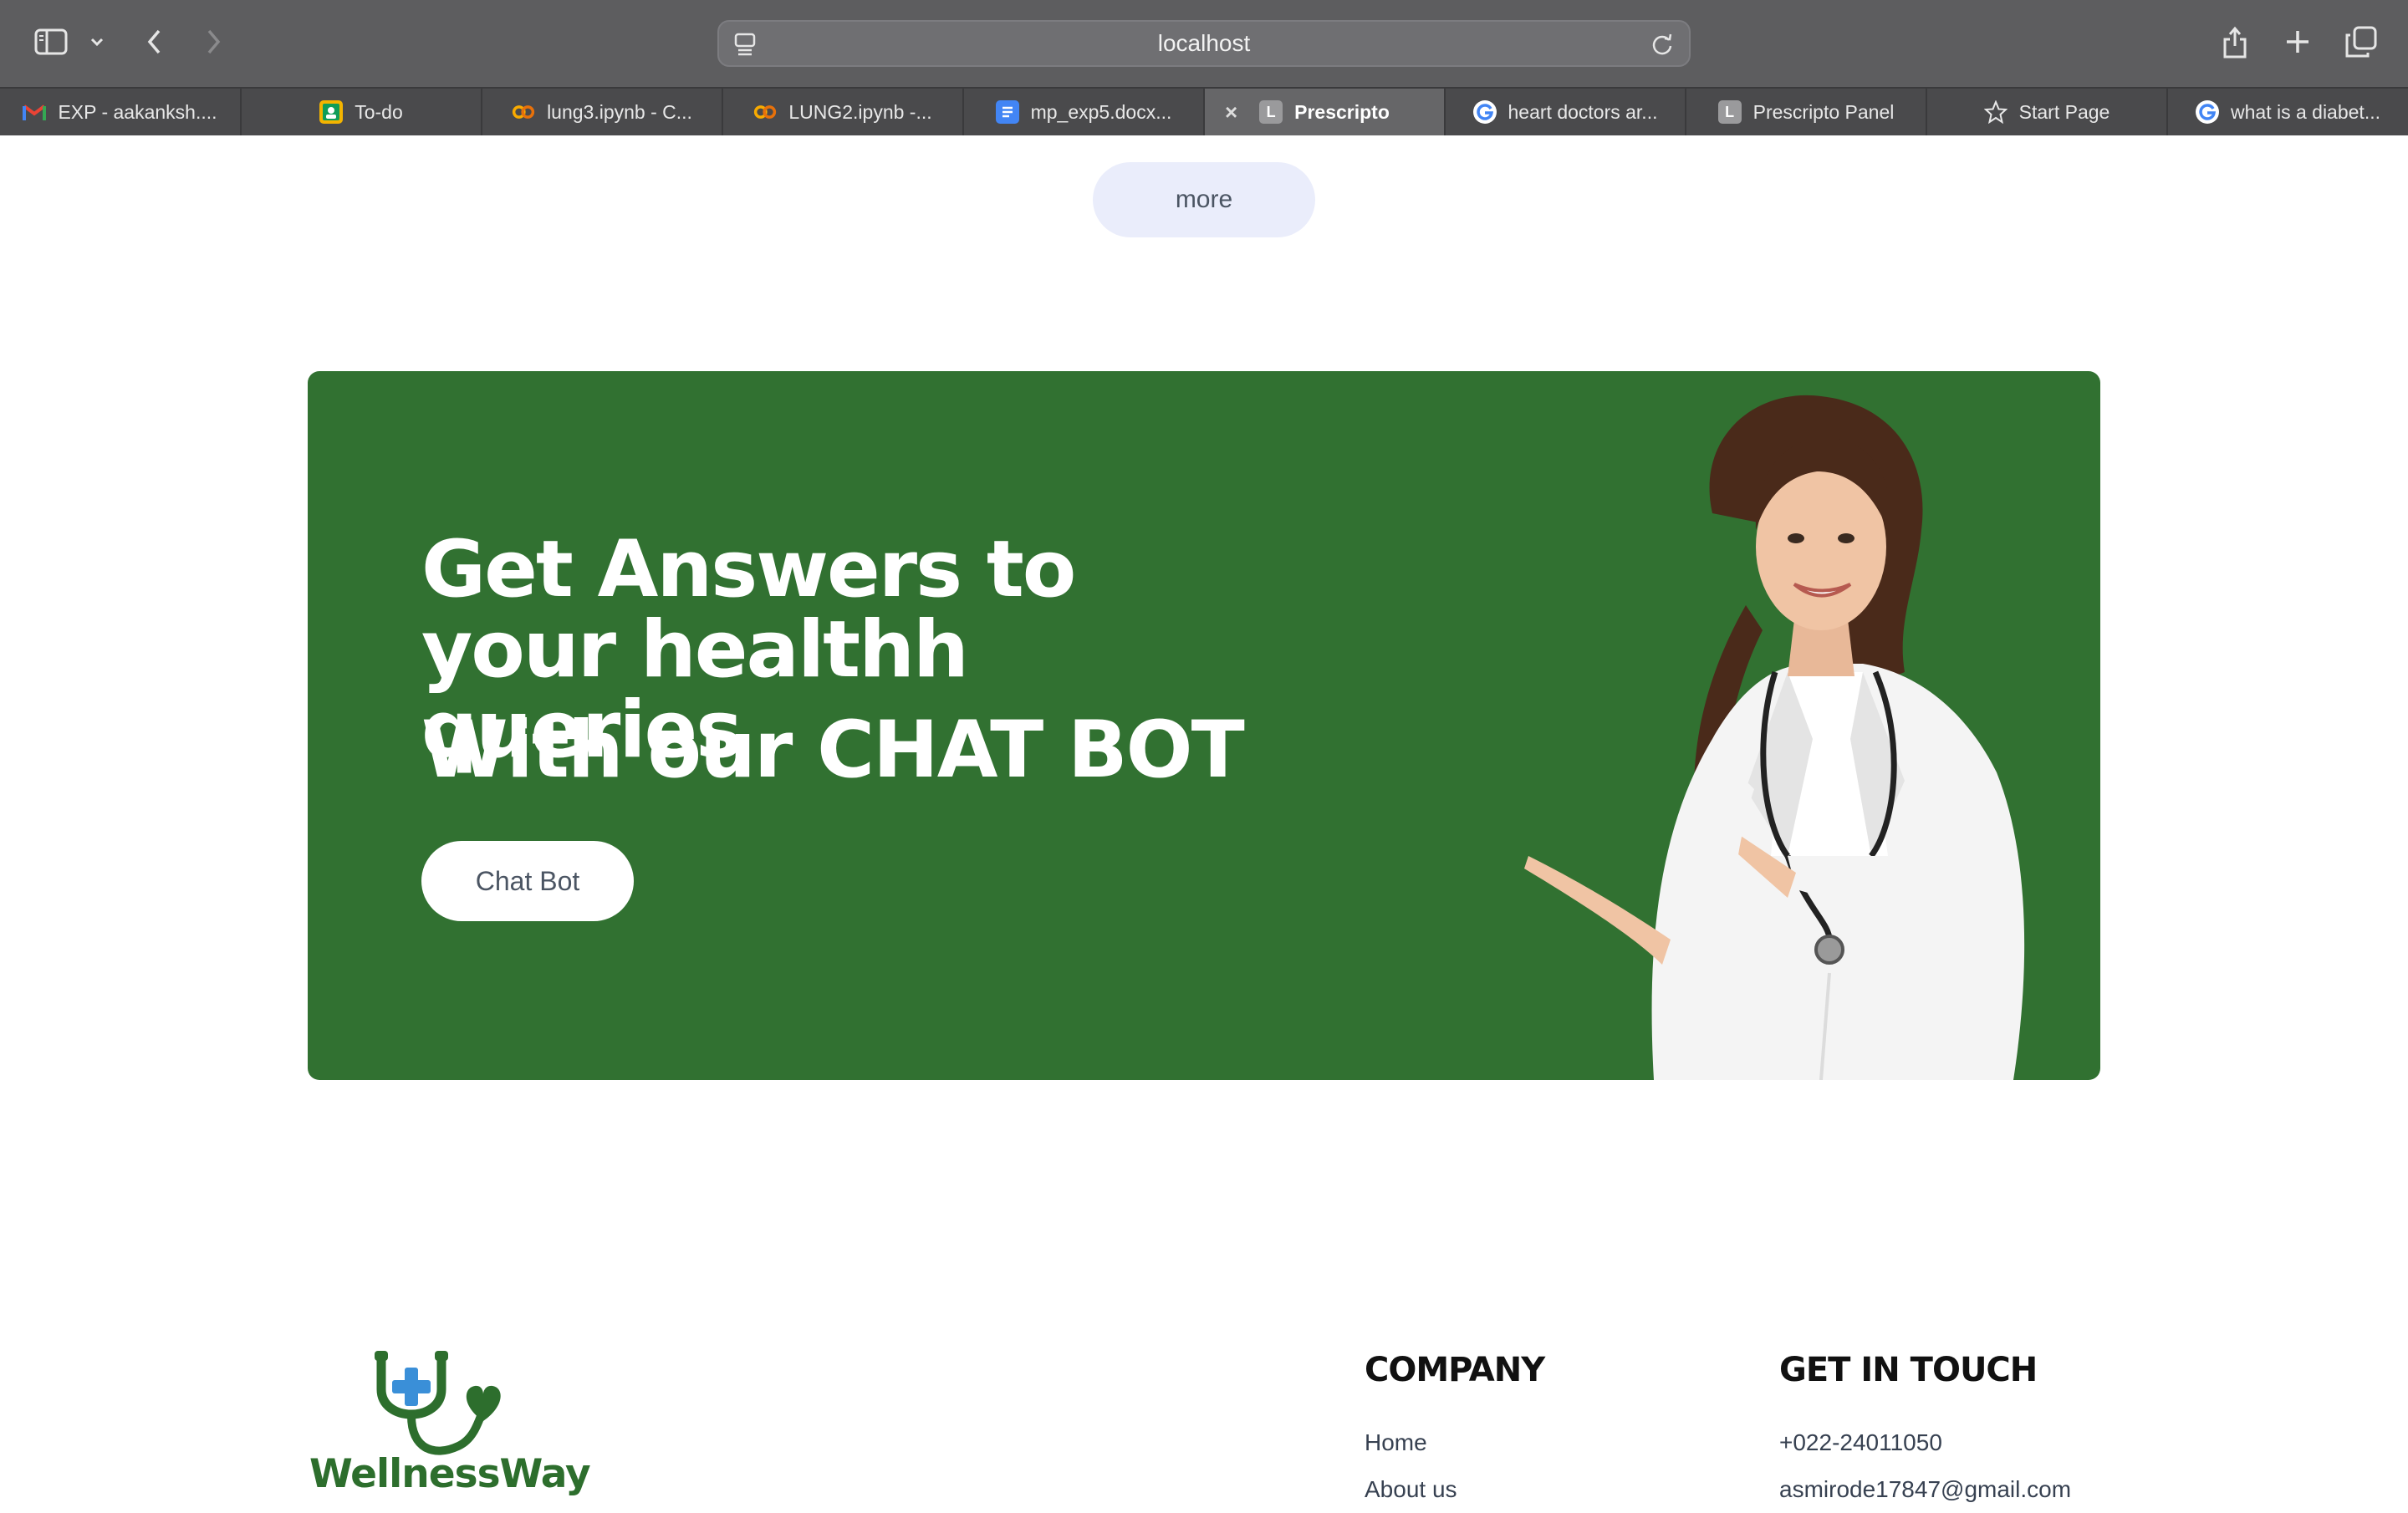  I want to click on browser-toolbar: localhost, so click(1204, 43).